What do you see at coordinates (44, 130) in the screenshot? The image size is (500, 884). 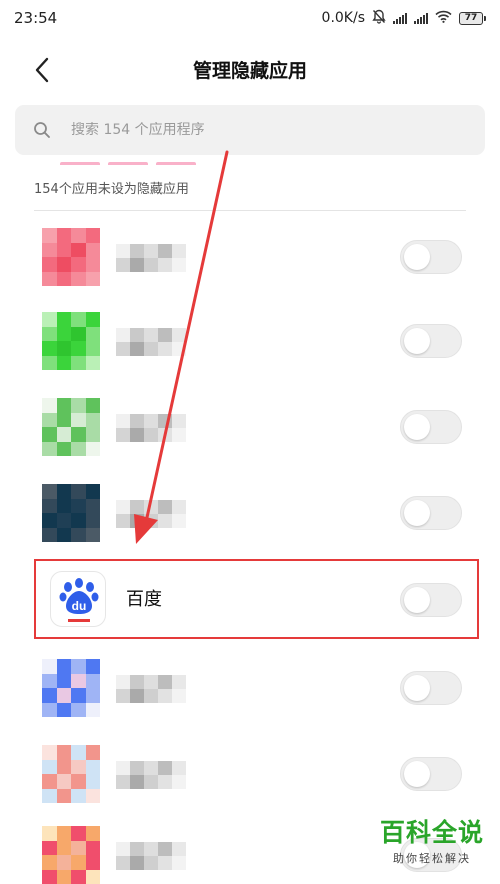 I see `search-icon` at bounding box center [44, 130].